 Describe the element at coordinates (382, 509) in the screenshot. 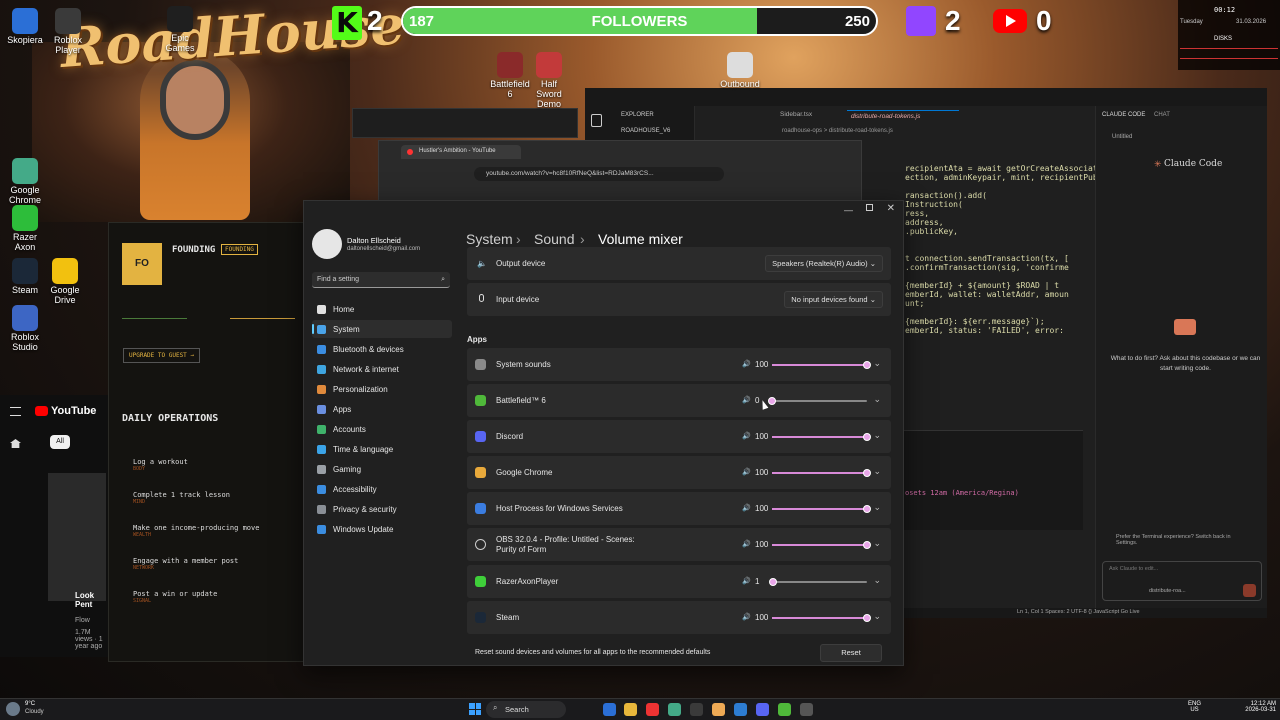

I see `nav-item-privacy-security: Privacy & security` at that location.